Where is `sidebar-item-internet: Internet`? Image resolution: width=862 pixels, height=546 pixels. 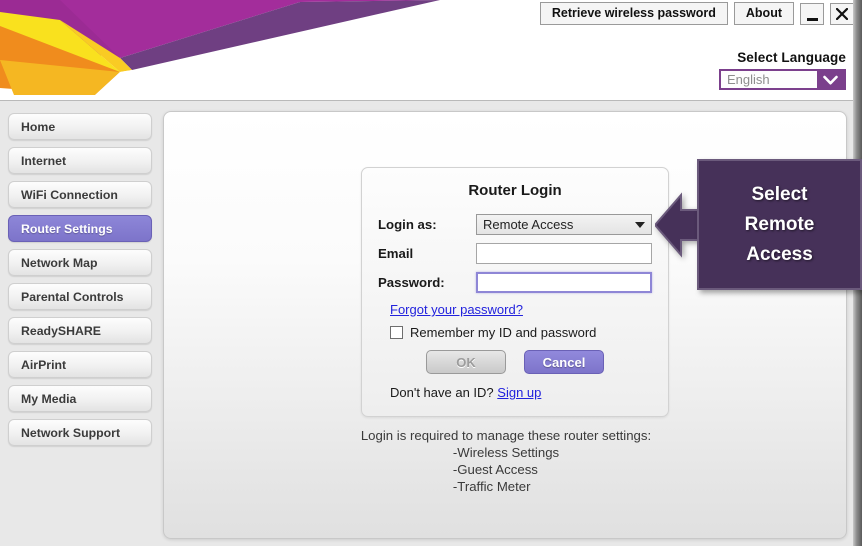
sidebar-item-internet: Internet is located at coordinates (80, 160).